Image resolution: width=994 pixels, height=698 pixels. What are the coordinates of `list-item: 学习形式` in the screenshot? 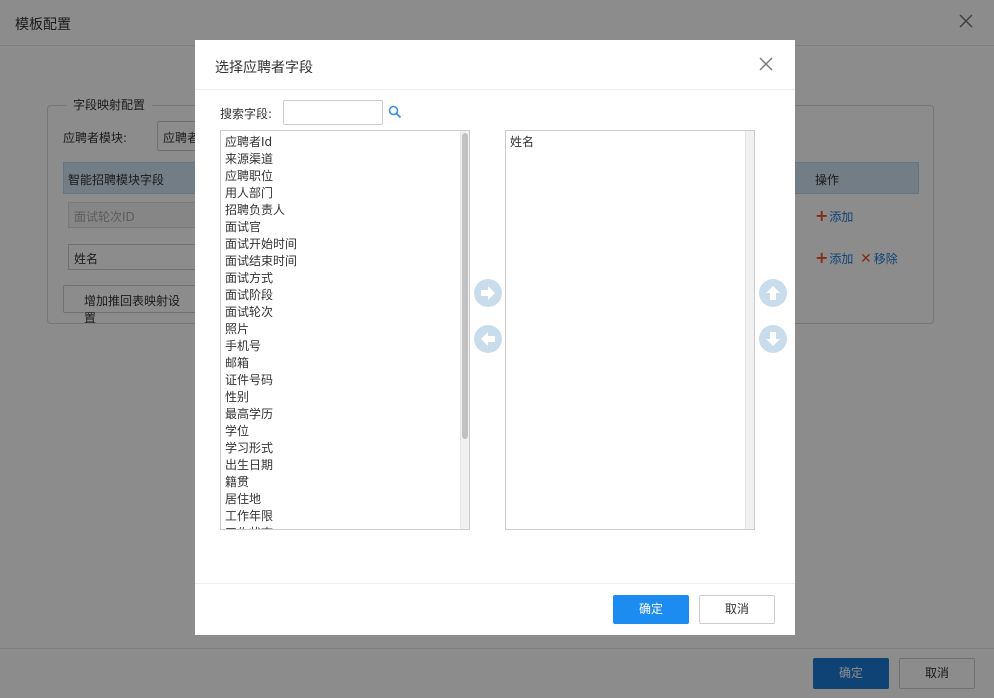 It's located at (261, 448).